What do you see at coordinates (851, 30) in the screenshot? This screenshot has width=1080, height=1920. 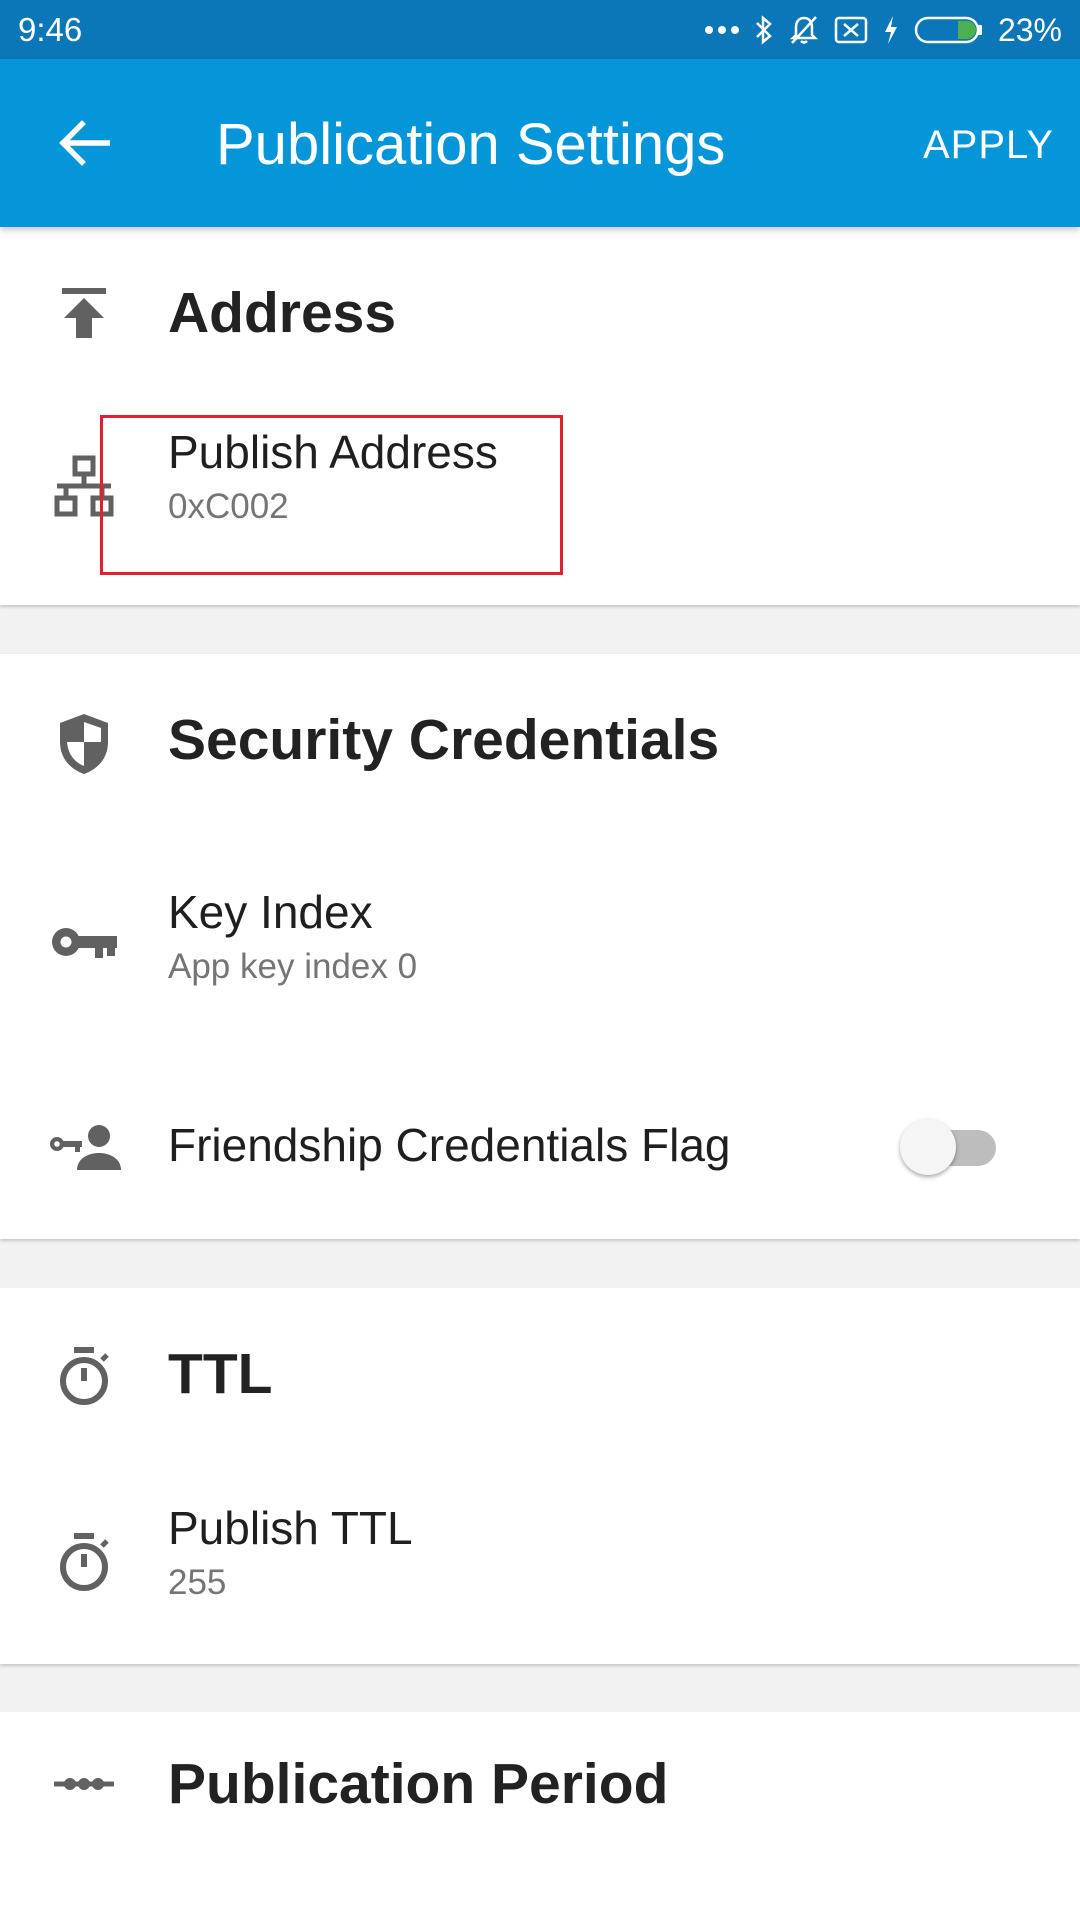 I see `sim-blocked-icon` at bounding box center [851, 30].